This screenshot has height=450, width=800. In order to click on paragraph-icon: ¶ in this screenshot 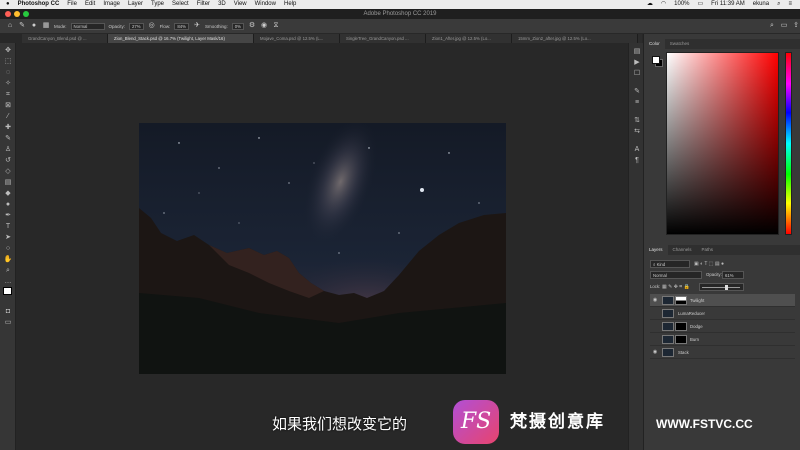, I will do `click(637, 160)`.